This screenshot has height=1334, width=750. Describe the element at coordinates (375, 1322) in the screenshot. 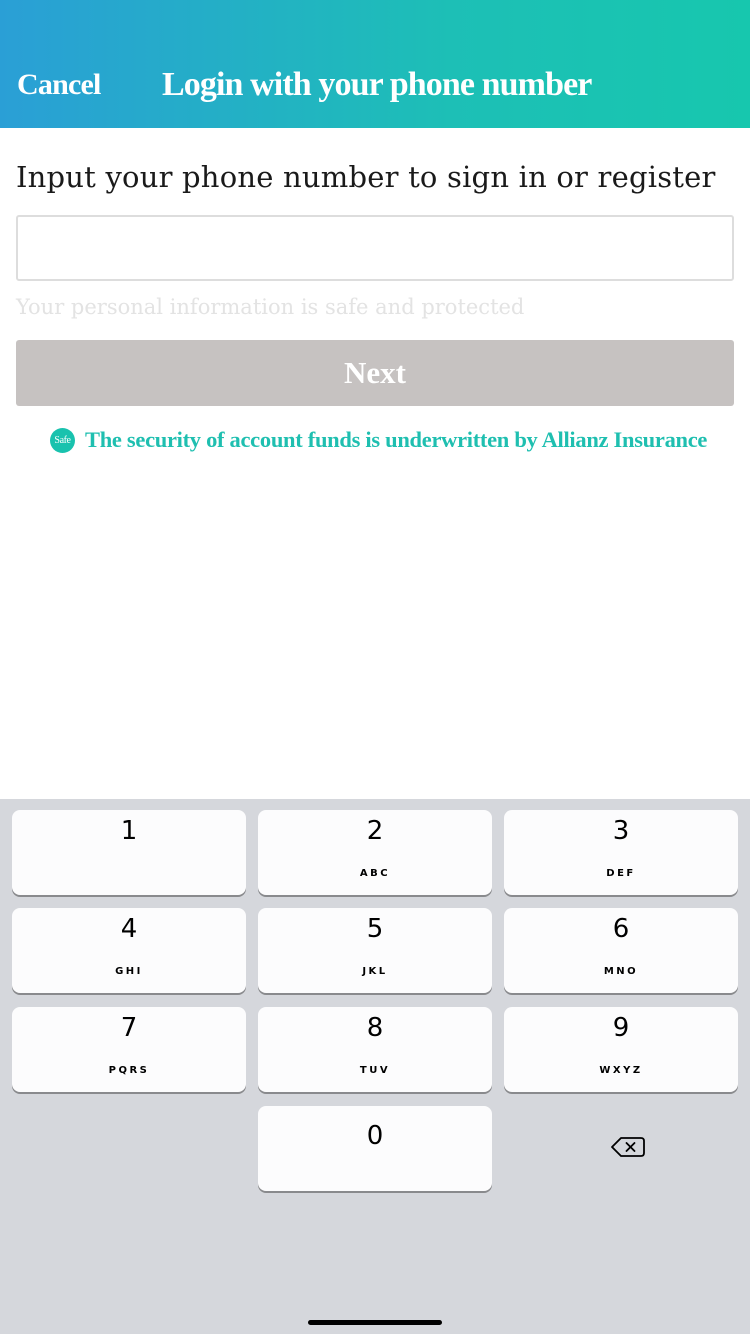

I see `home-indicator` at that location.